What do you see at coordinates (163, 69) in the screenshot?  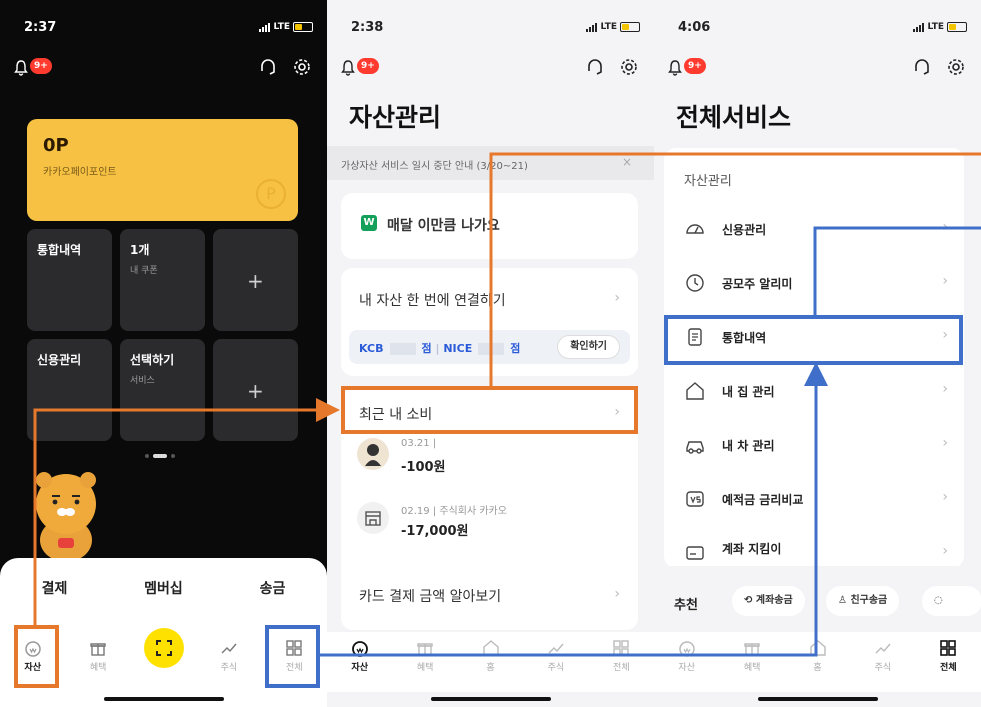 I see `top-icons: 9+` at bounding box center [163, 69].